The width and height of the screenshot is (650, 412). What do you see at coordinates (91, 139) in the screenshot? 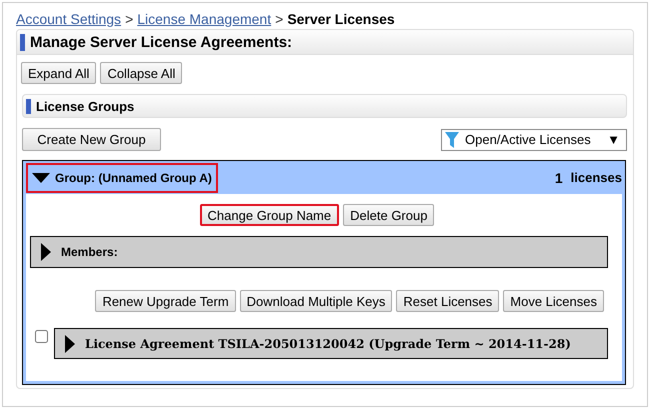
I see `create-group-button: Create New Group` at bounding box center [91, 139].